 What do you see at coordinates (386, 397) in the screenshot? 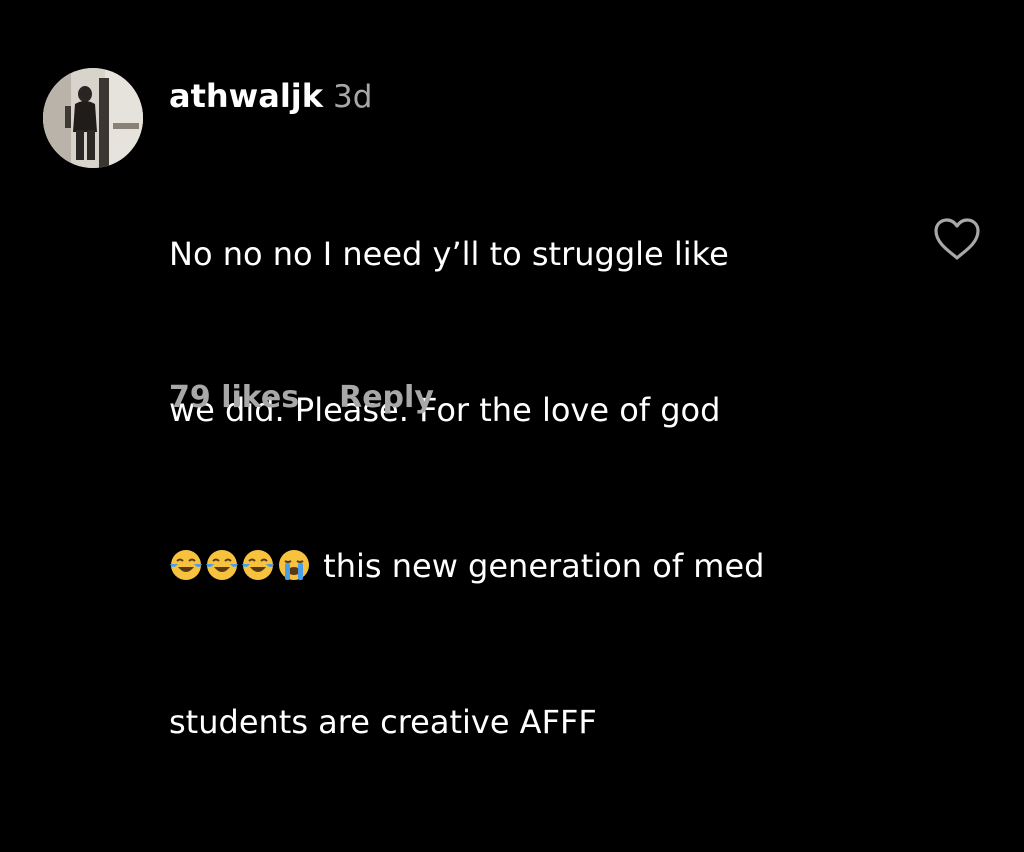
I see `reply-button: Reply` at bounding box center [386, 397].